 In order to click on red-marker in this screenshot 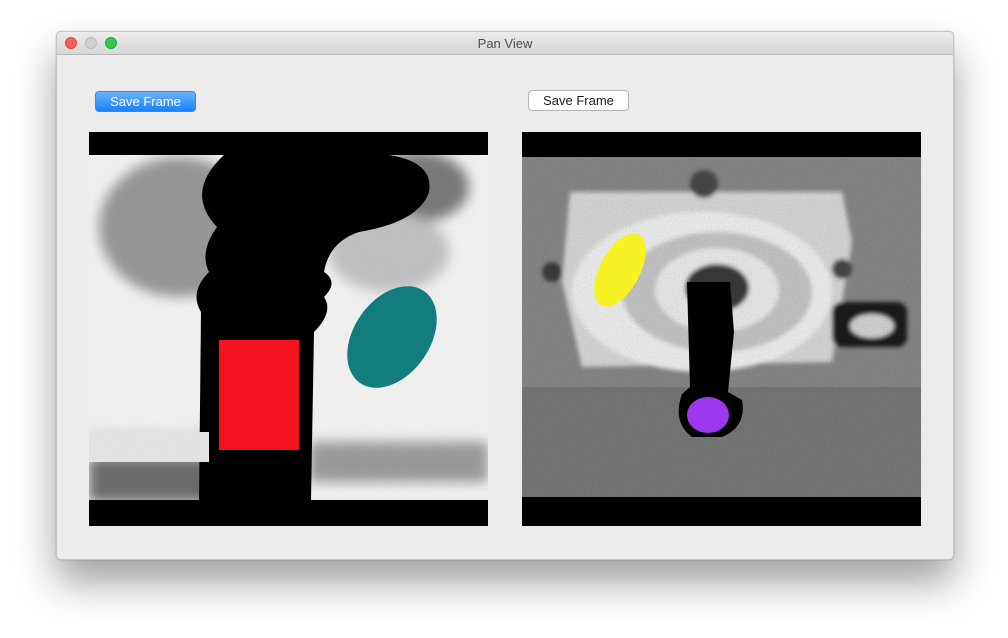, I will do `click(259, 395)`.